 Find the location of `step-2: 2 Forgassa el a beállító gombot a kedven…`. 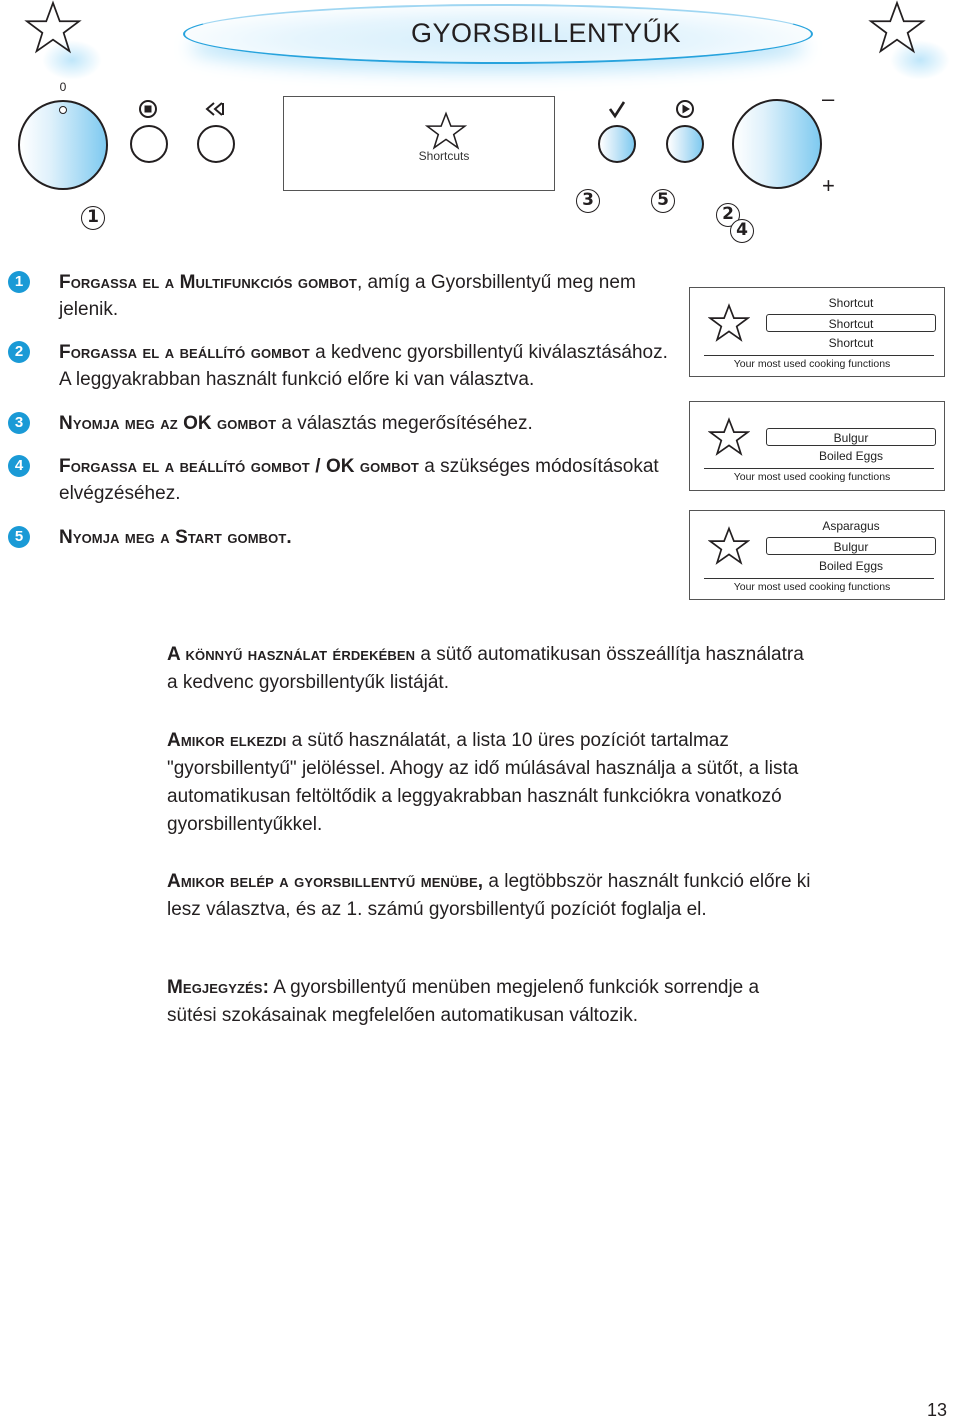

step-2: 2 Forgassa el a beállító gombot a kedven… is located at coordinates (343, 366).